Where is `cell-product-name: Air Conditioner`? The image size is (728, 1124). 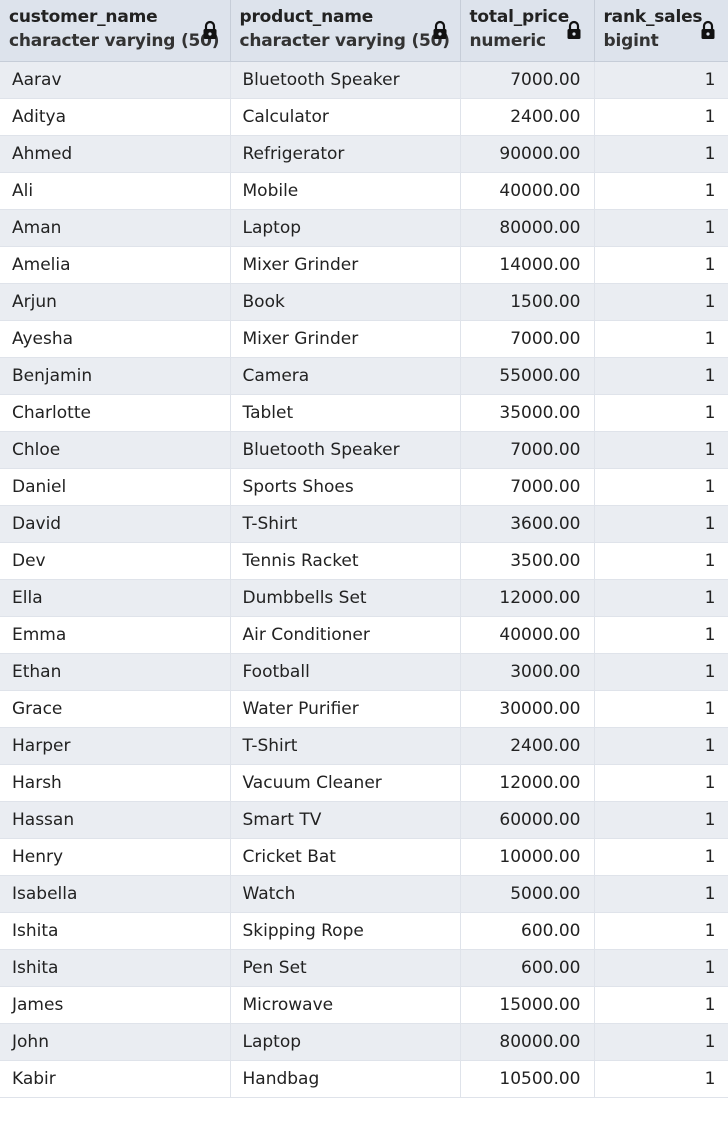
cell-product-name: Air Conditioner is located at coordinates (345, 635).